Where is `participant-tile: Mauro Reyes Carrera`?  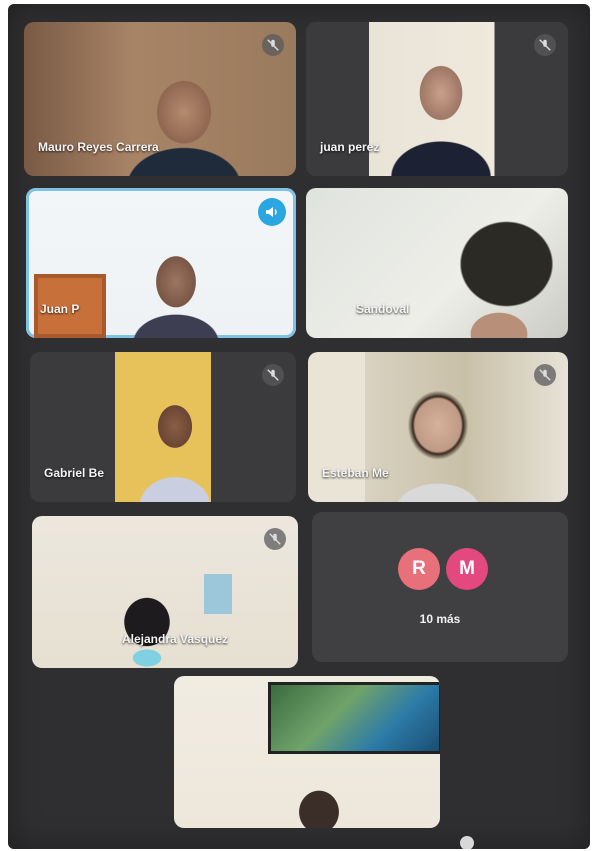
participant-tile: Mauro Reyes Carrera is located at coordinates (160, 99).